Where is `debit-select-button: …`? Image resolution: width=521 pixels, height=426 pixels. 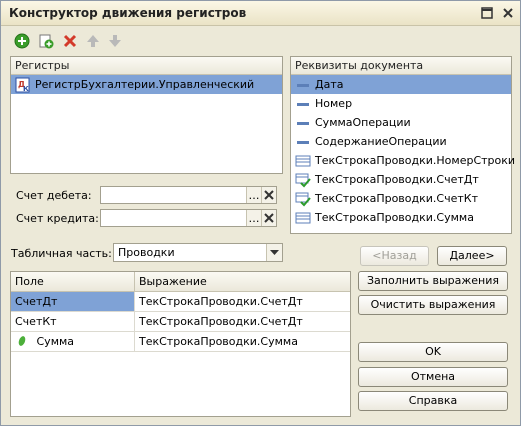 debit-select-button: … is located at coordinates (253, 195).